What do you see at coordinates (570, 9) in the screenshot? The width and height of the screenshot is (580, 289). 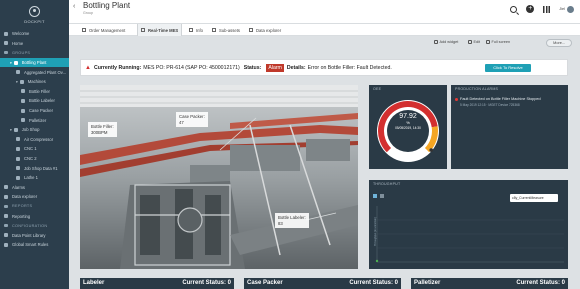 I see `avatar` at bounding box center [570, 9].